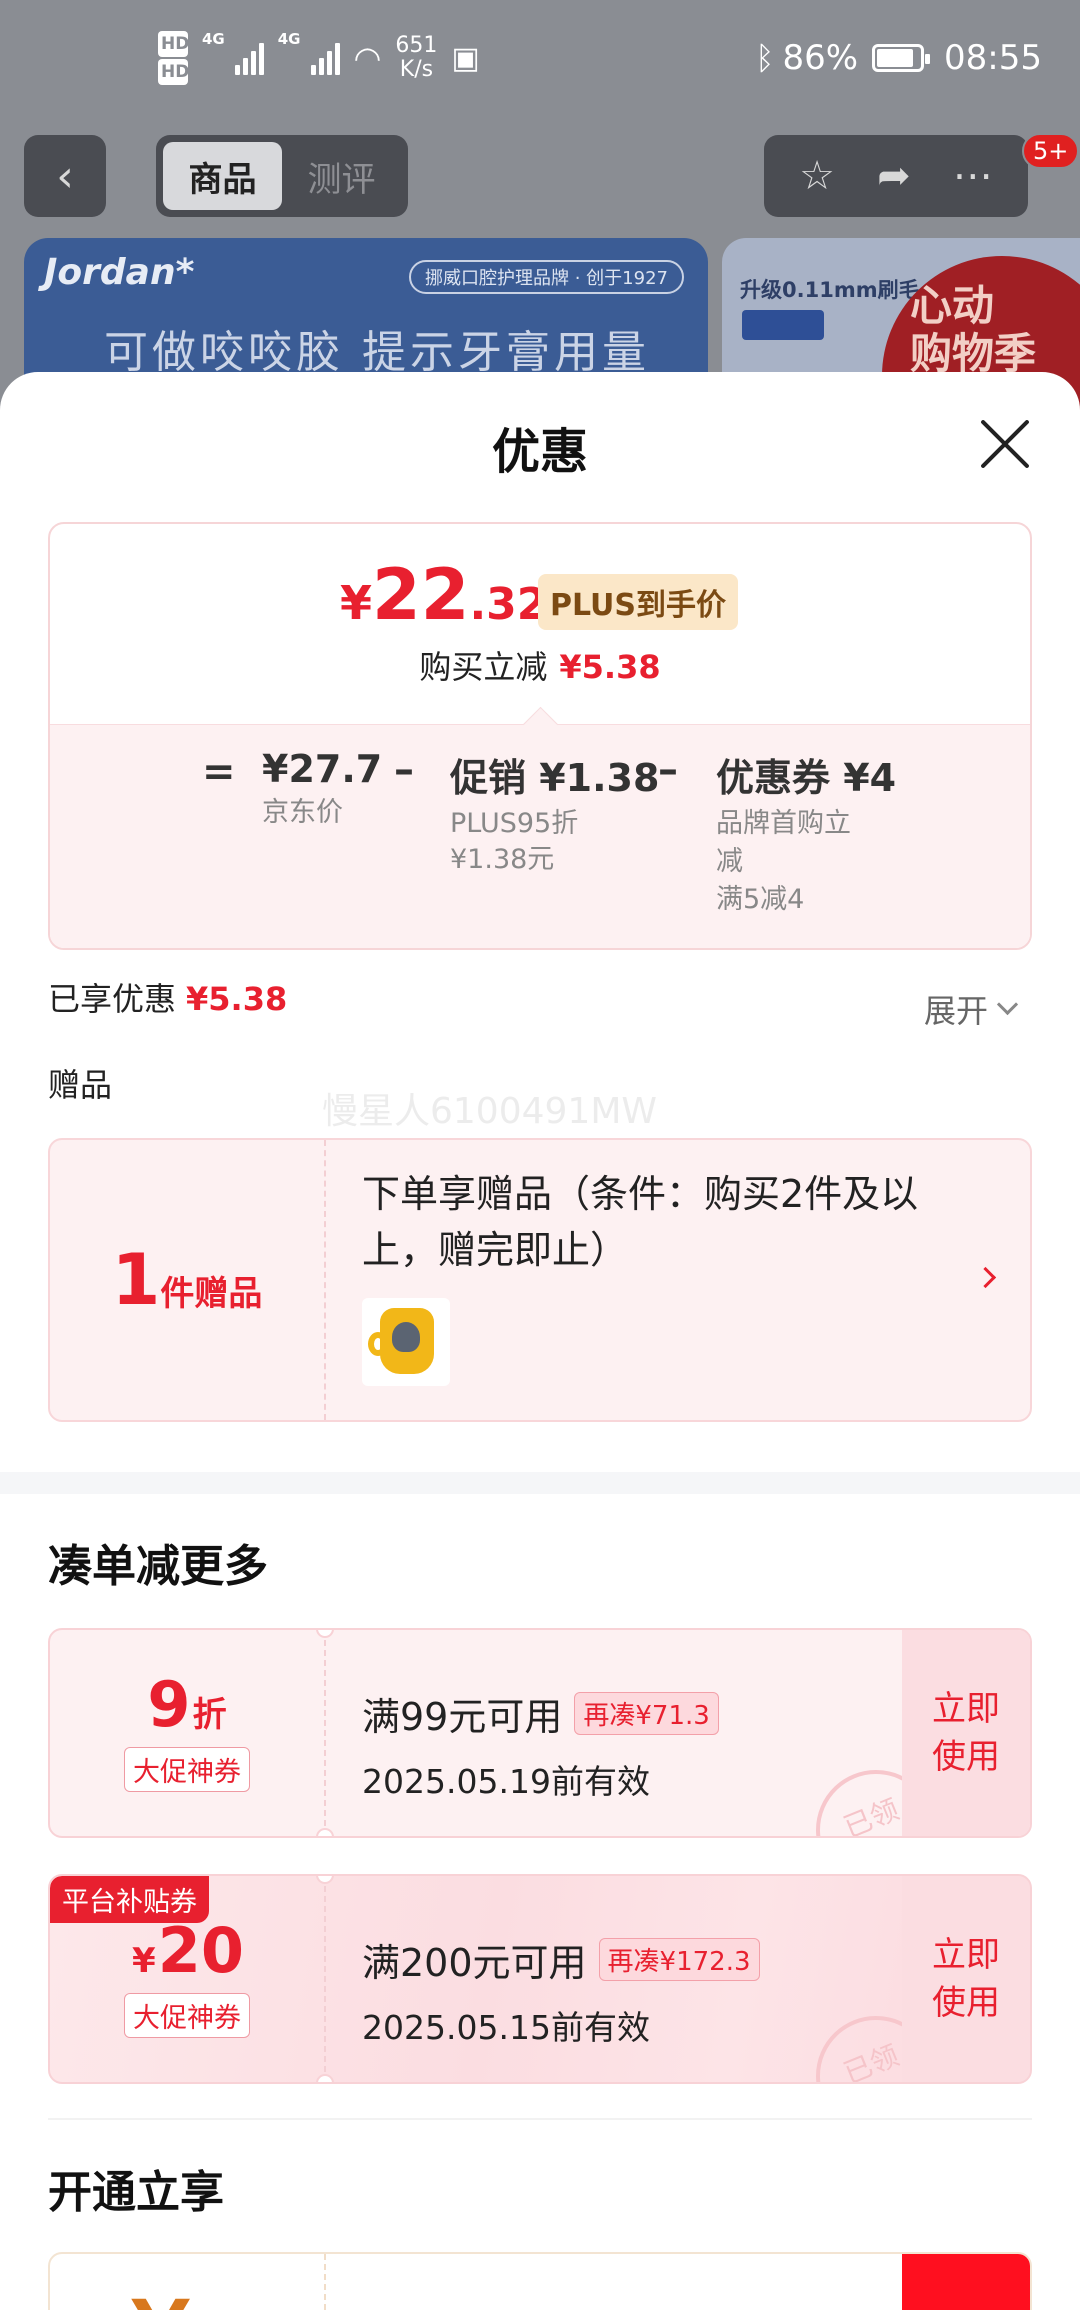  I want to click on instant-discount-value: ¥5.38, so click(610, 667).